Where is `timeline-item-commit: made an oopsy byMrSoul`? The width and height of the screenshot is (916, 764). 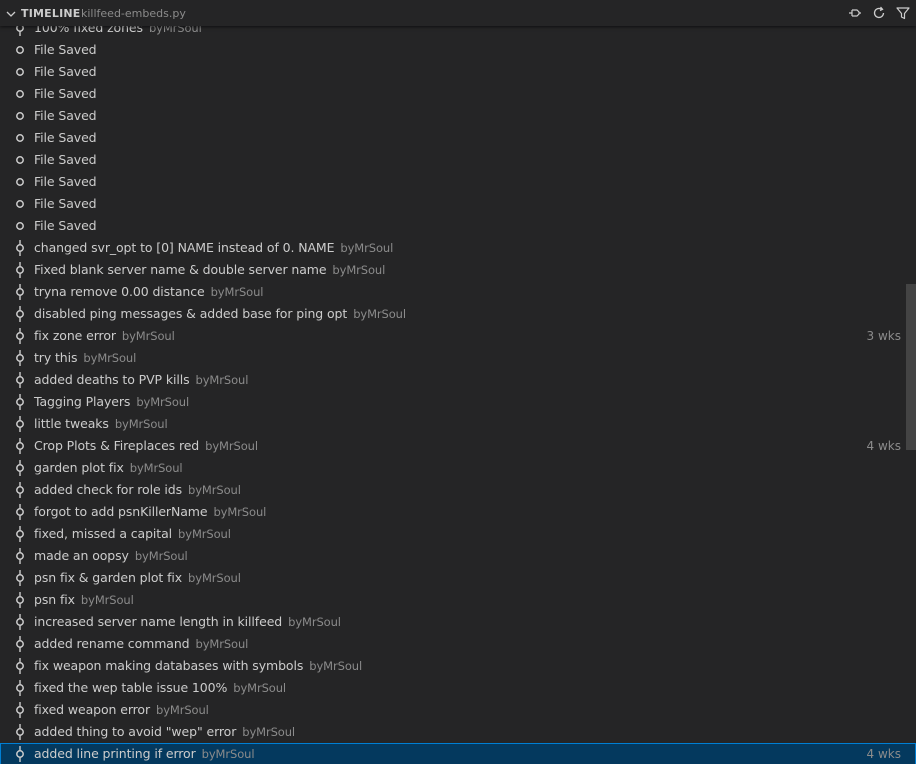 timeline-item-commit: made an oopsy byMrSoul is located at coordinates (458, 556).